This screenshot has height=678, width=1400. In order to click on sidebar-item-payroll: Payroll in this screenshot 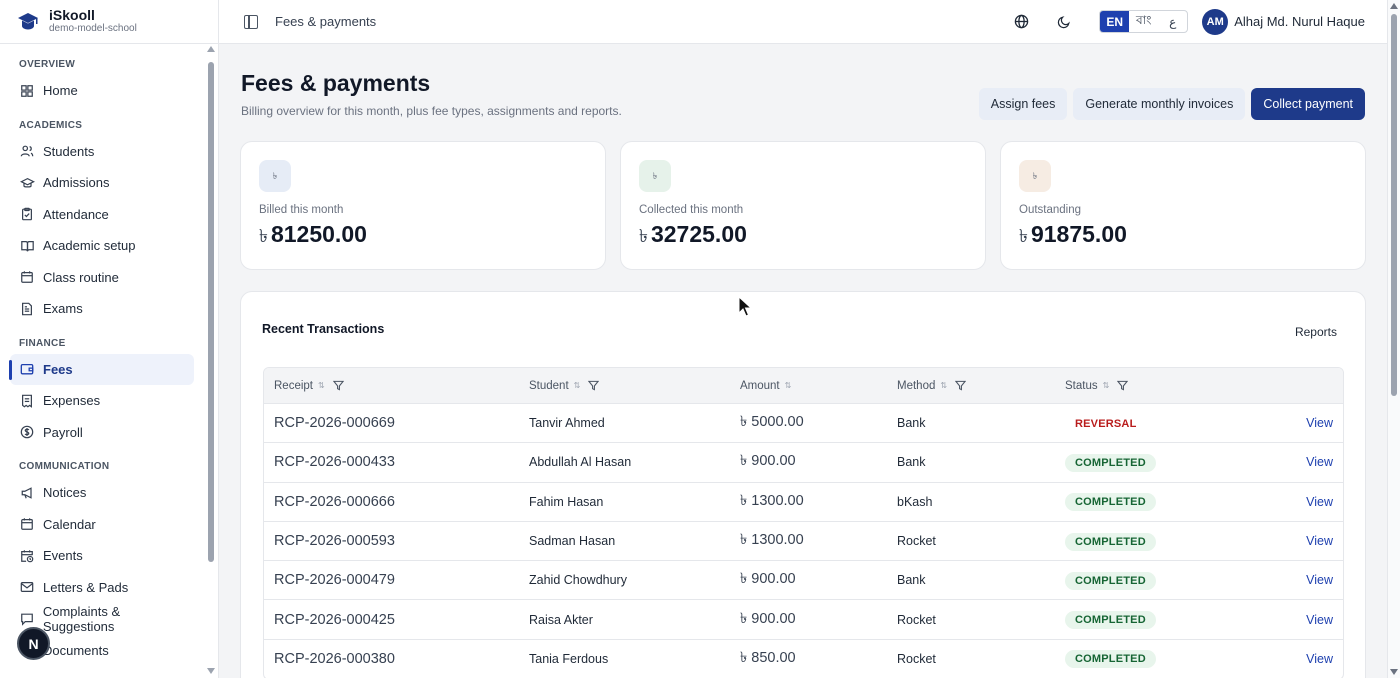, I will do `click(97, 433)`.